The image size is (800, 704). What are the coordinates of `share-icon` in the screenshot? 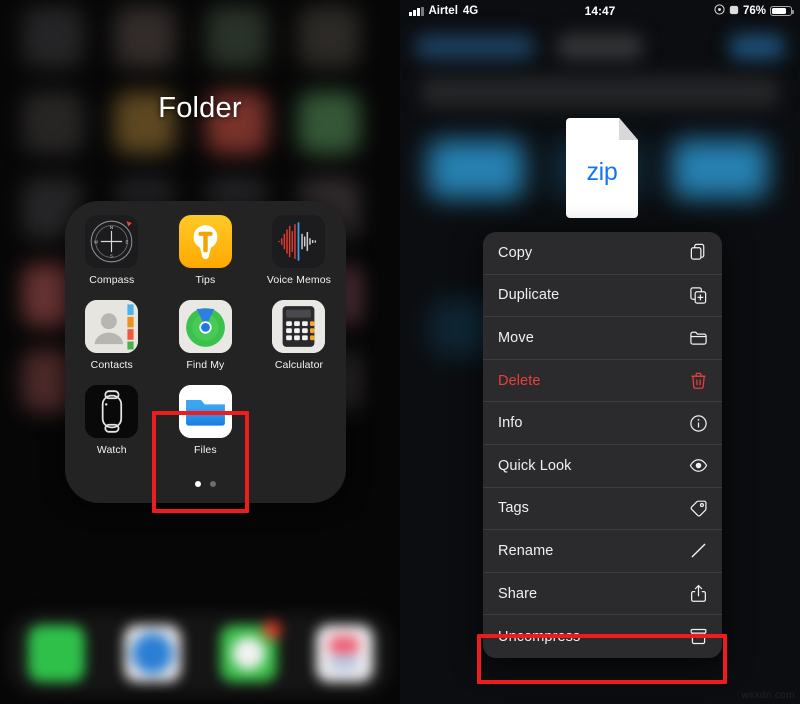 It's located at (698, 593).